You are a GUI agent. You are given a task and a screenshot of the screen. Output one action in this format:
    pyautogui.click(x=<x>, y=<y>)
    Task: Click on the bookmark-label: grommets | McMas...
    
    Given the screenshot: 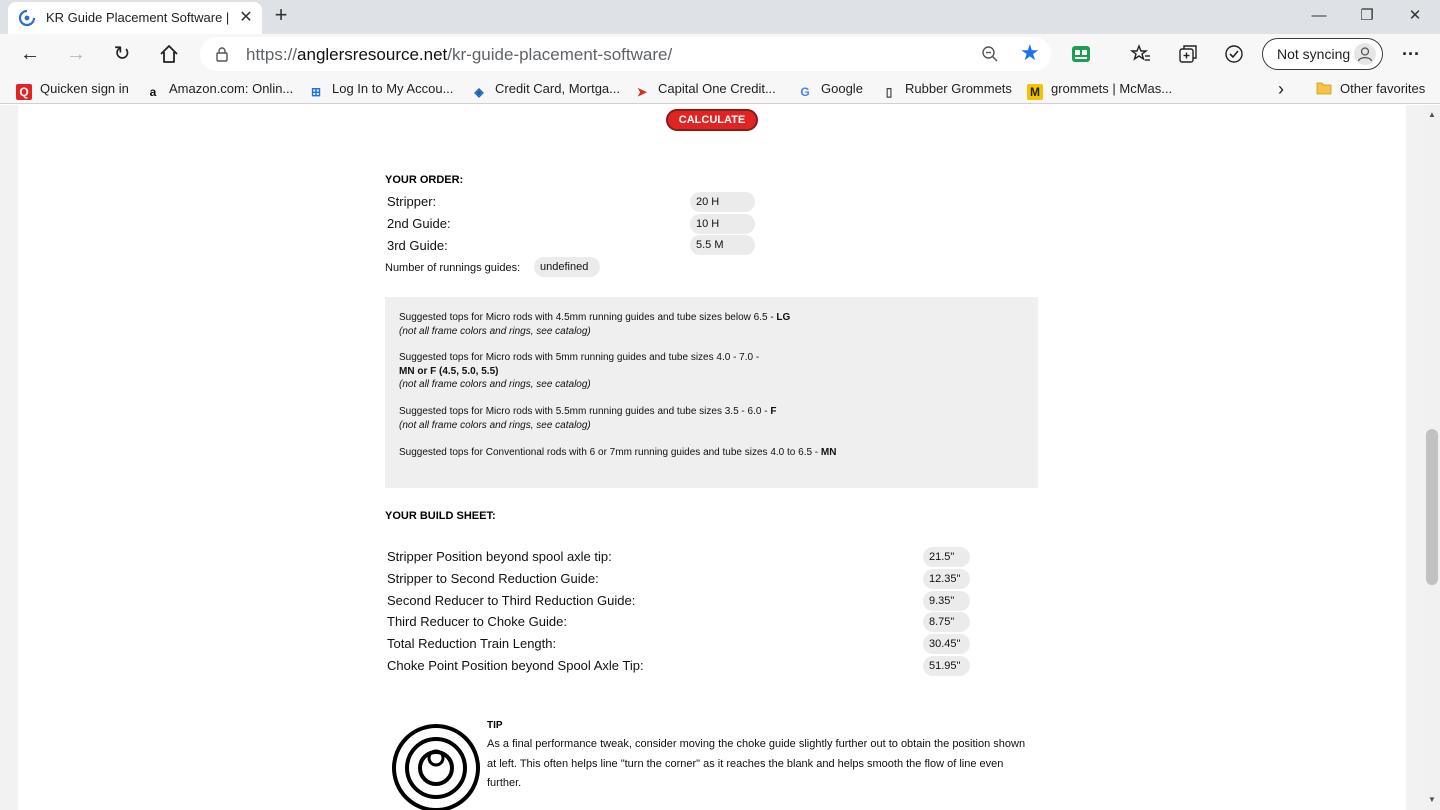 What is the action you would take?
    pyautogui.click(x=1112, y=88)
    